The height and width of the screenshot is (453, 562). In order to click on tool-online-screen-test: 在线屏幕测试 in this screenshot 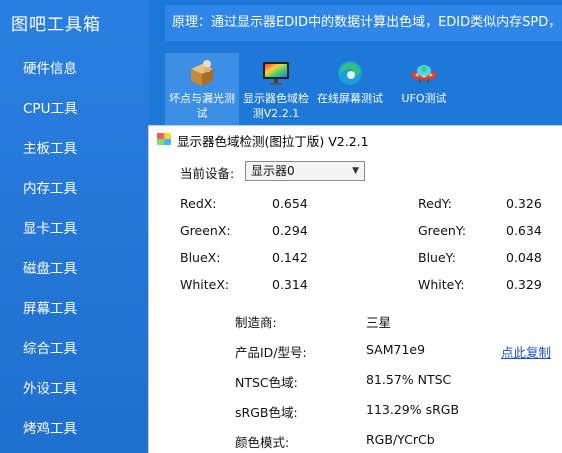, I will do `click(350, 89)`.